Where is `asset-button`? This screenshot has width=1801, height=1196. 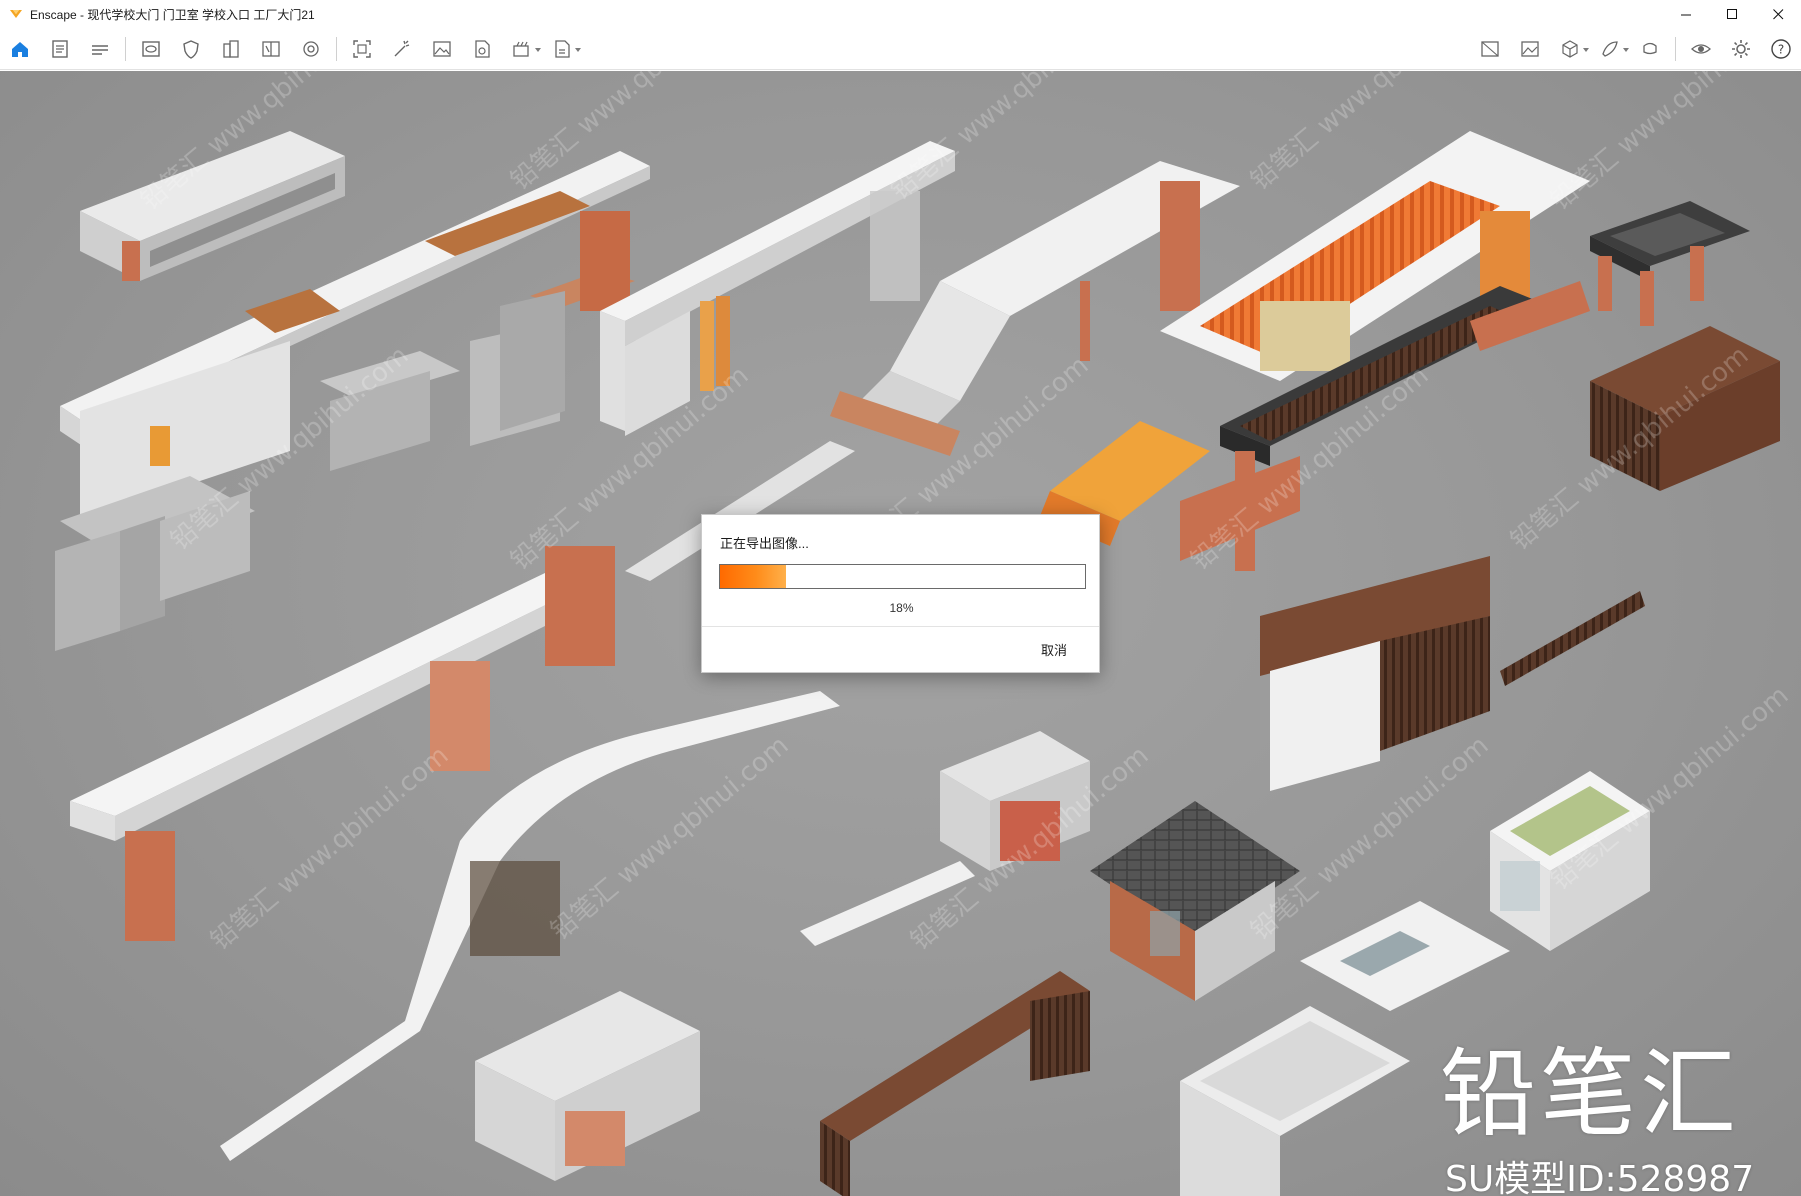 asset-button is located at coordinates (482, 49).